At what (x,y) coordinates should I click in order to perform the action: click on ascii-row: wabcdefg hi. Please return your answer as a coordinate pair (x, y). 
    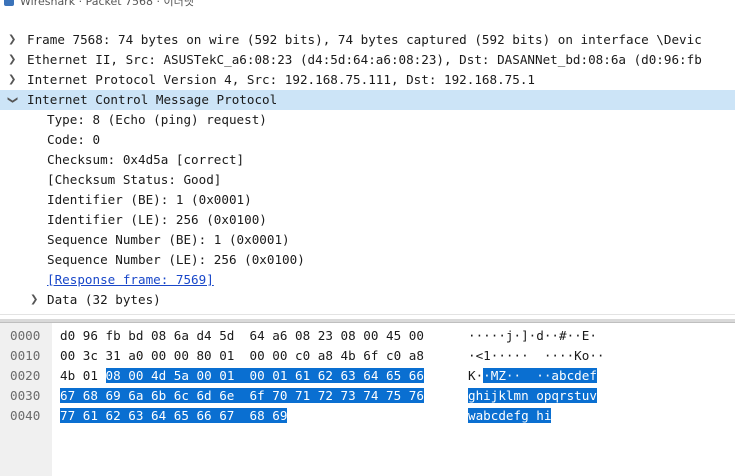
    Looking at the image, I should click on (510, 416).